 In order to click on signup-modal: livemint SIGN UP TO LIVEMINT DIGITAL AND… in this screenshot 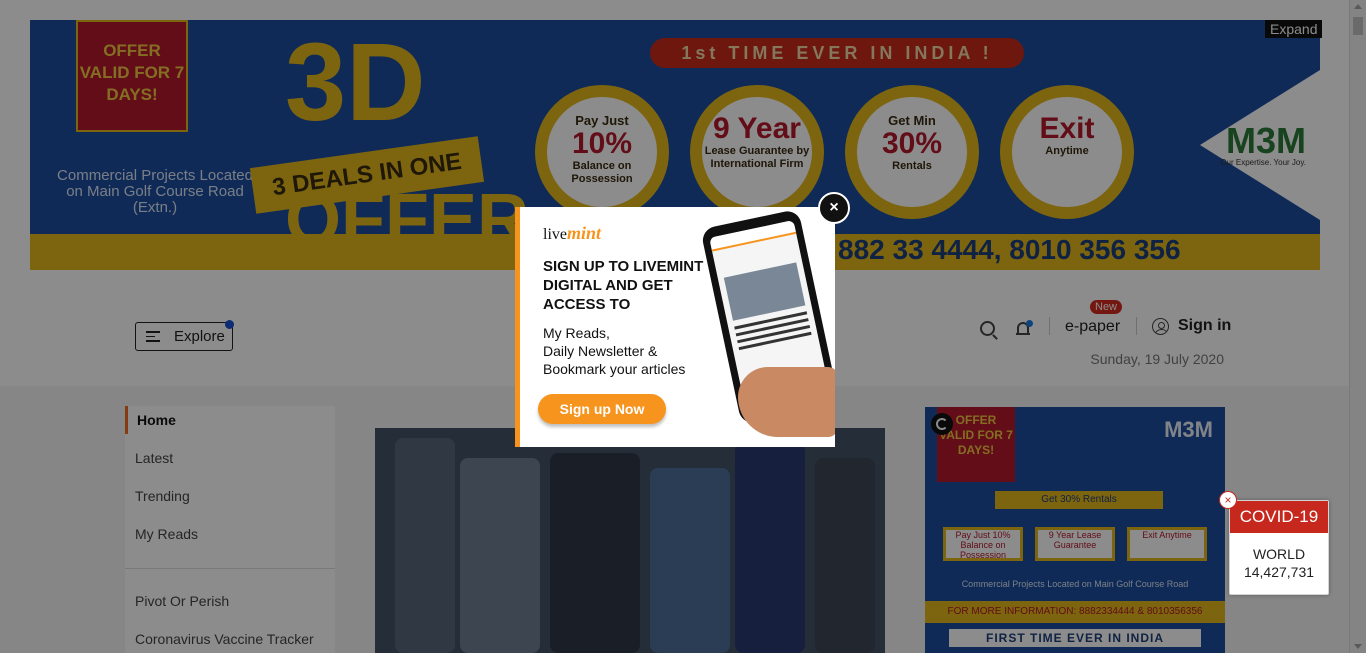, I will do `click(675, 327)`.